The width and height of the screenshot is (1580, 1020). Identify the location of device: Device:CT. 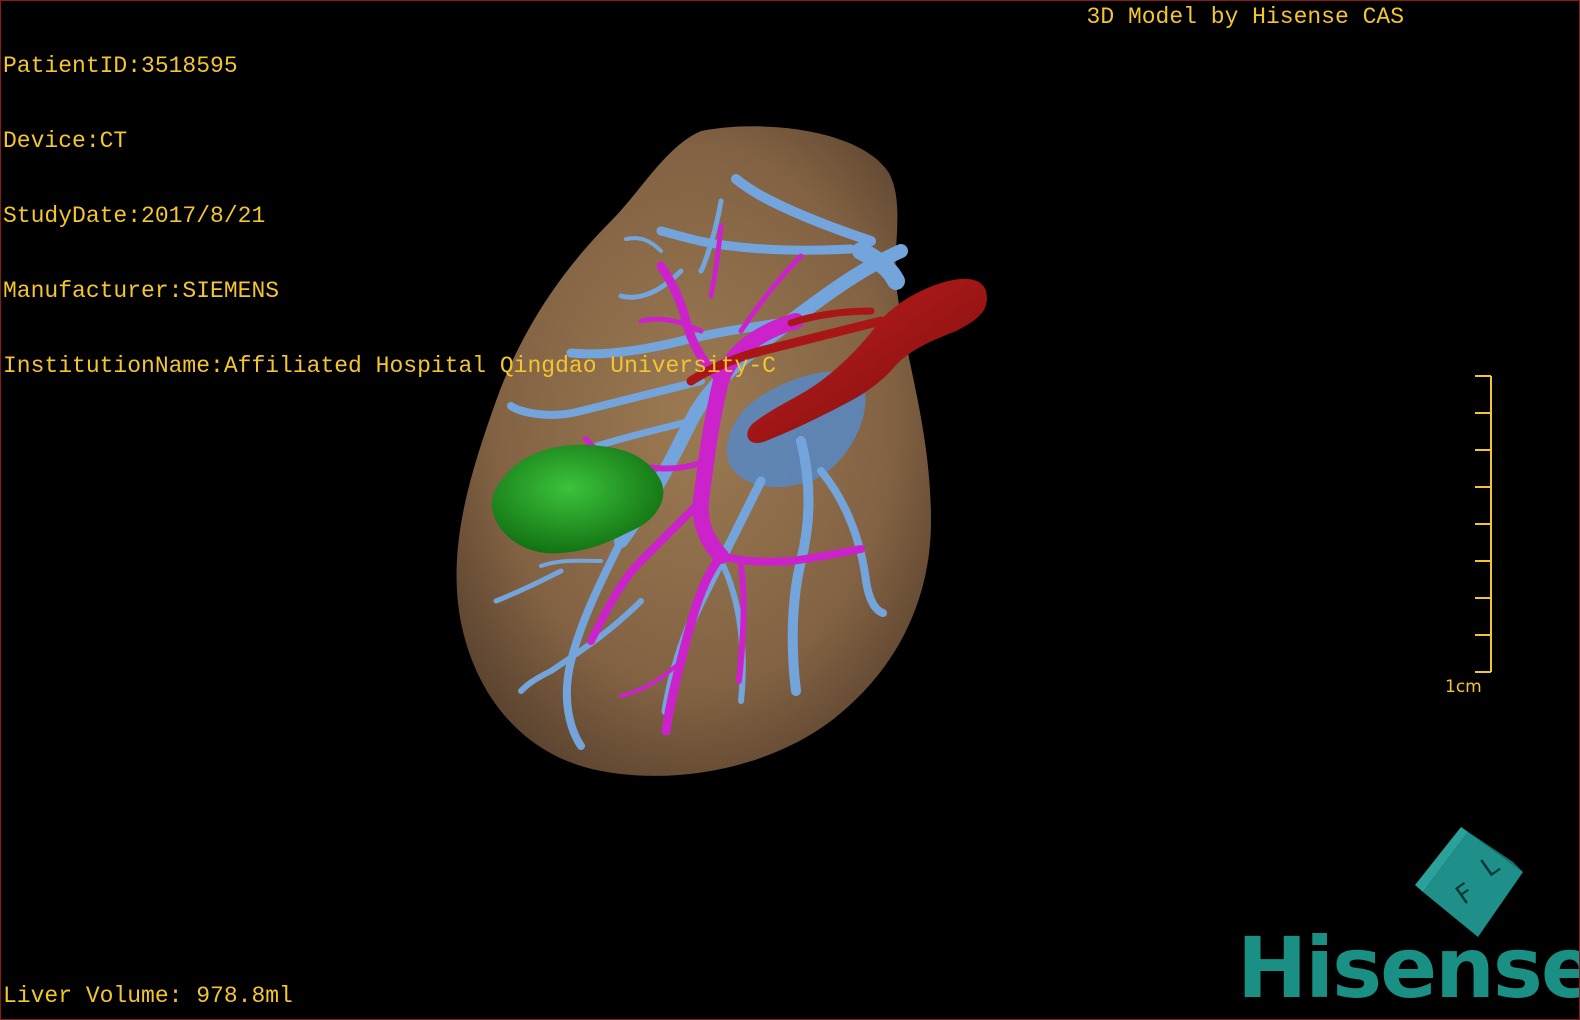
(65, 141).